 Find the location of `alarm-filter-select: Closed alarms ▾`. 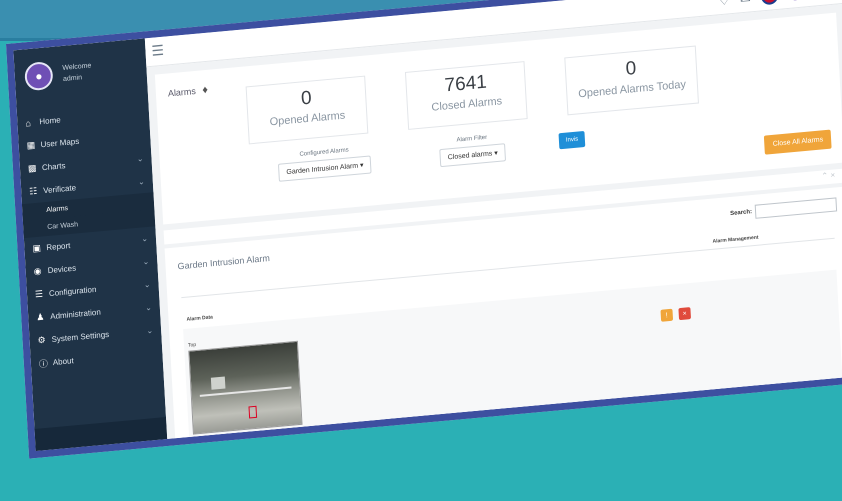

alarm-filter-select: Closed alarms ▾ is located at coordinates (473, 155).